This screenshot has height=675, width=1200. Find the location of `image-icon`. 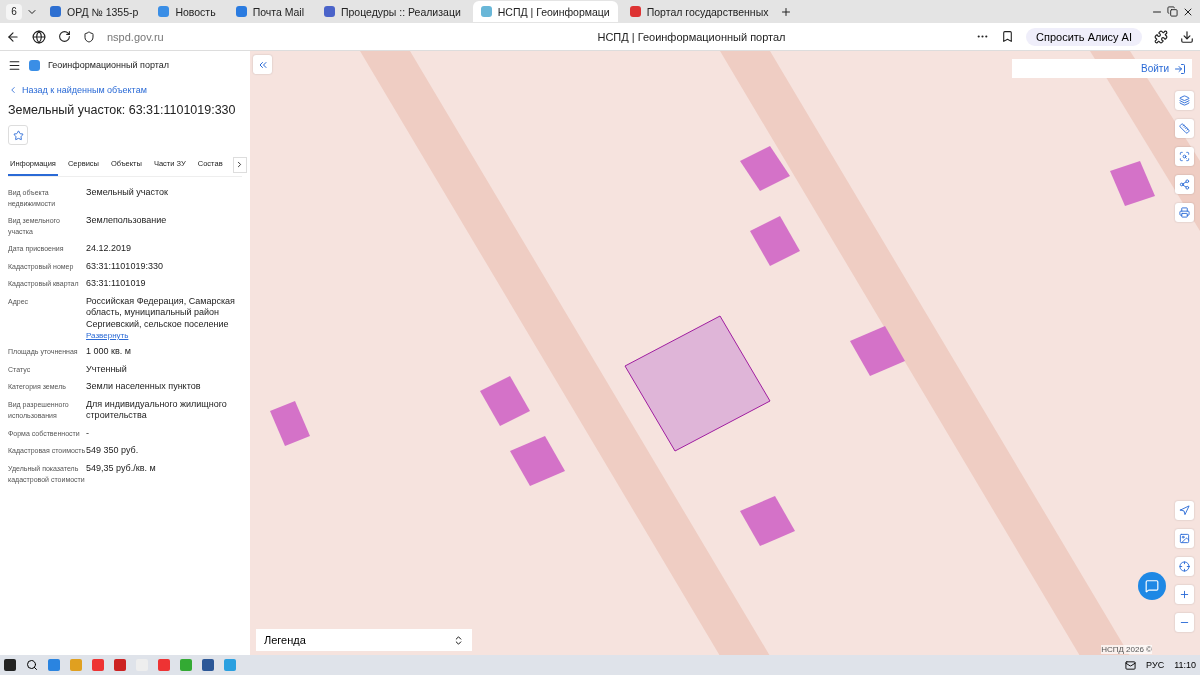

image-icon is located at coordinates (1184, 538).